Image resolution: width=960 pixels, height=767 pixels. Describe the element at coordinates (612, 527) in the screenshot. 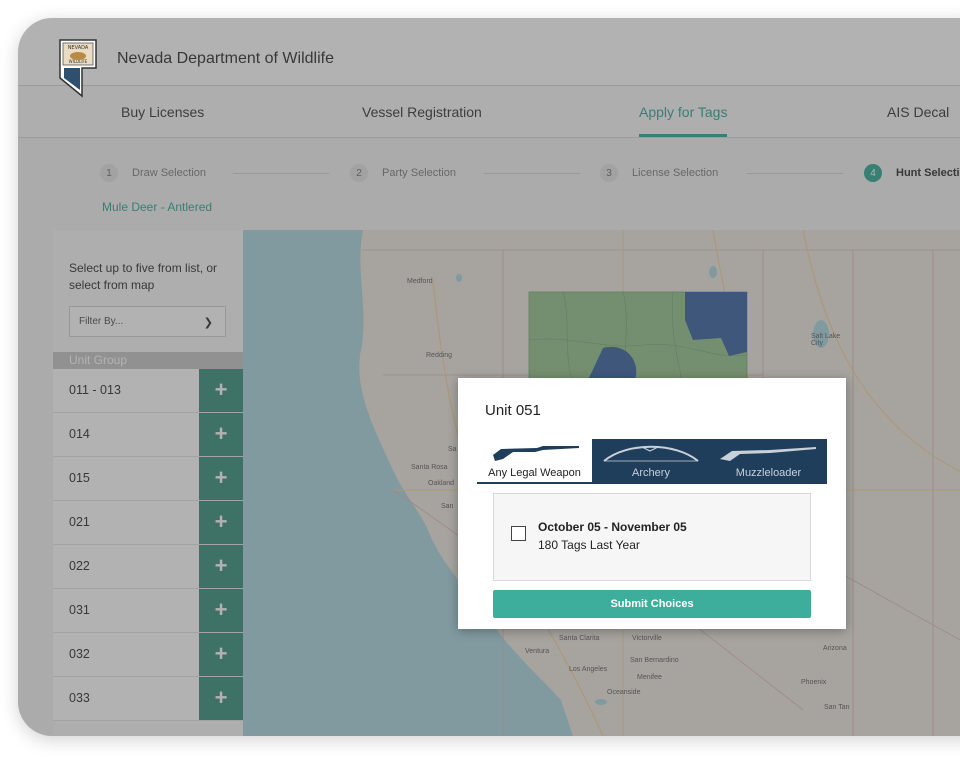

I see `season-dates: October 05 - November 05` at that location.